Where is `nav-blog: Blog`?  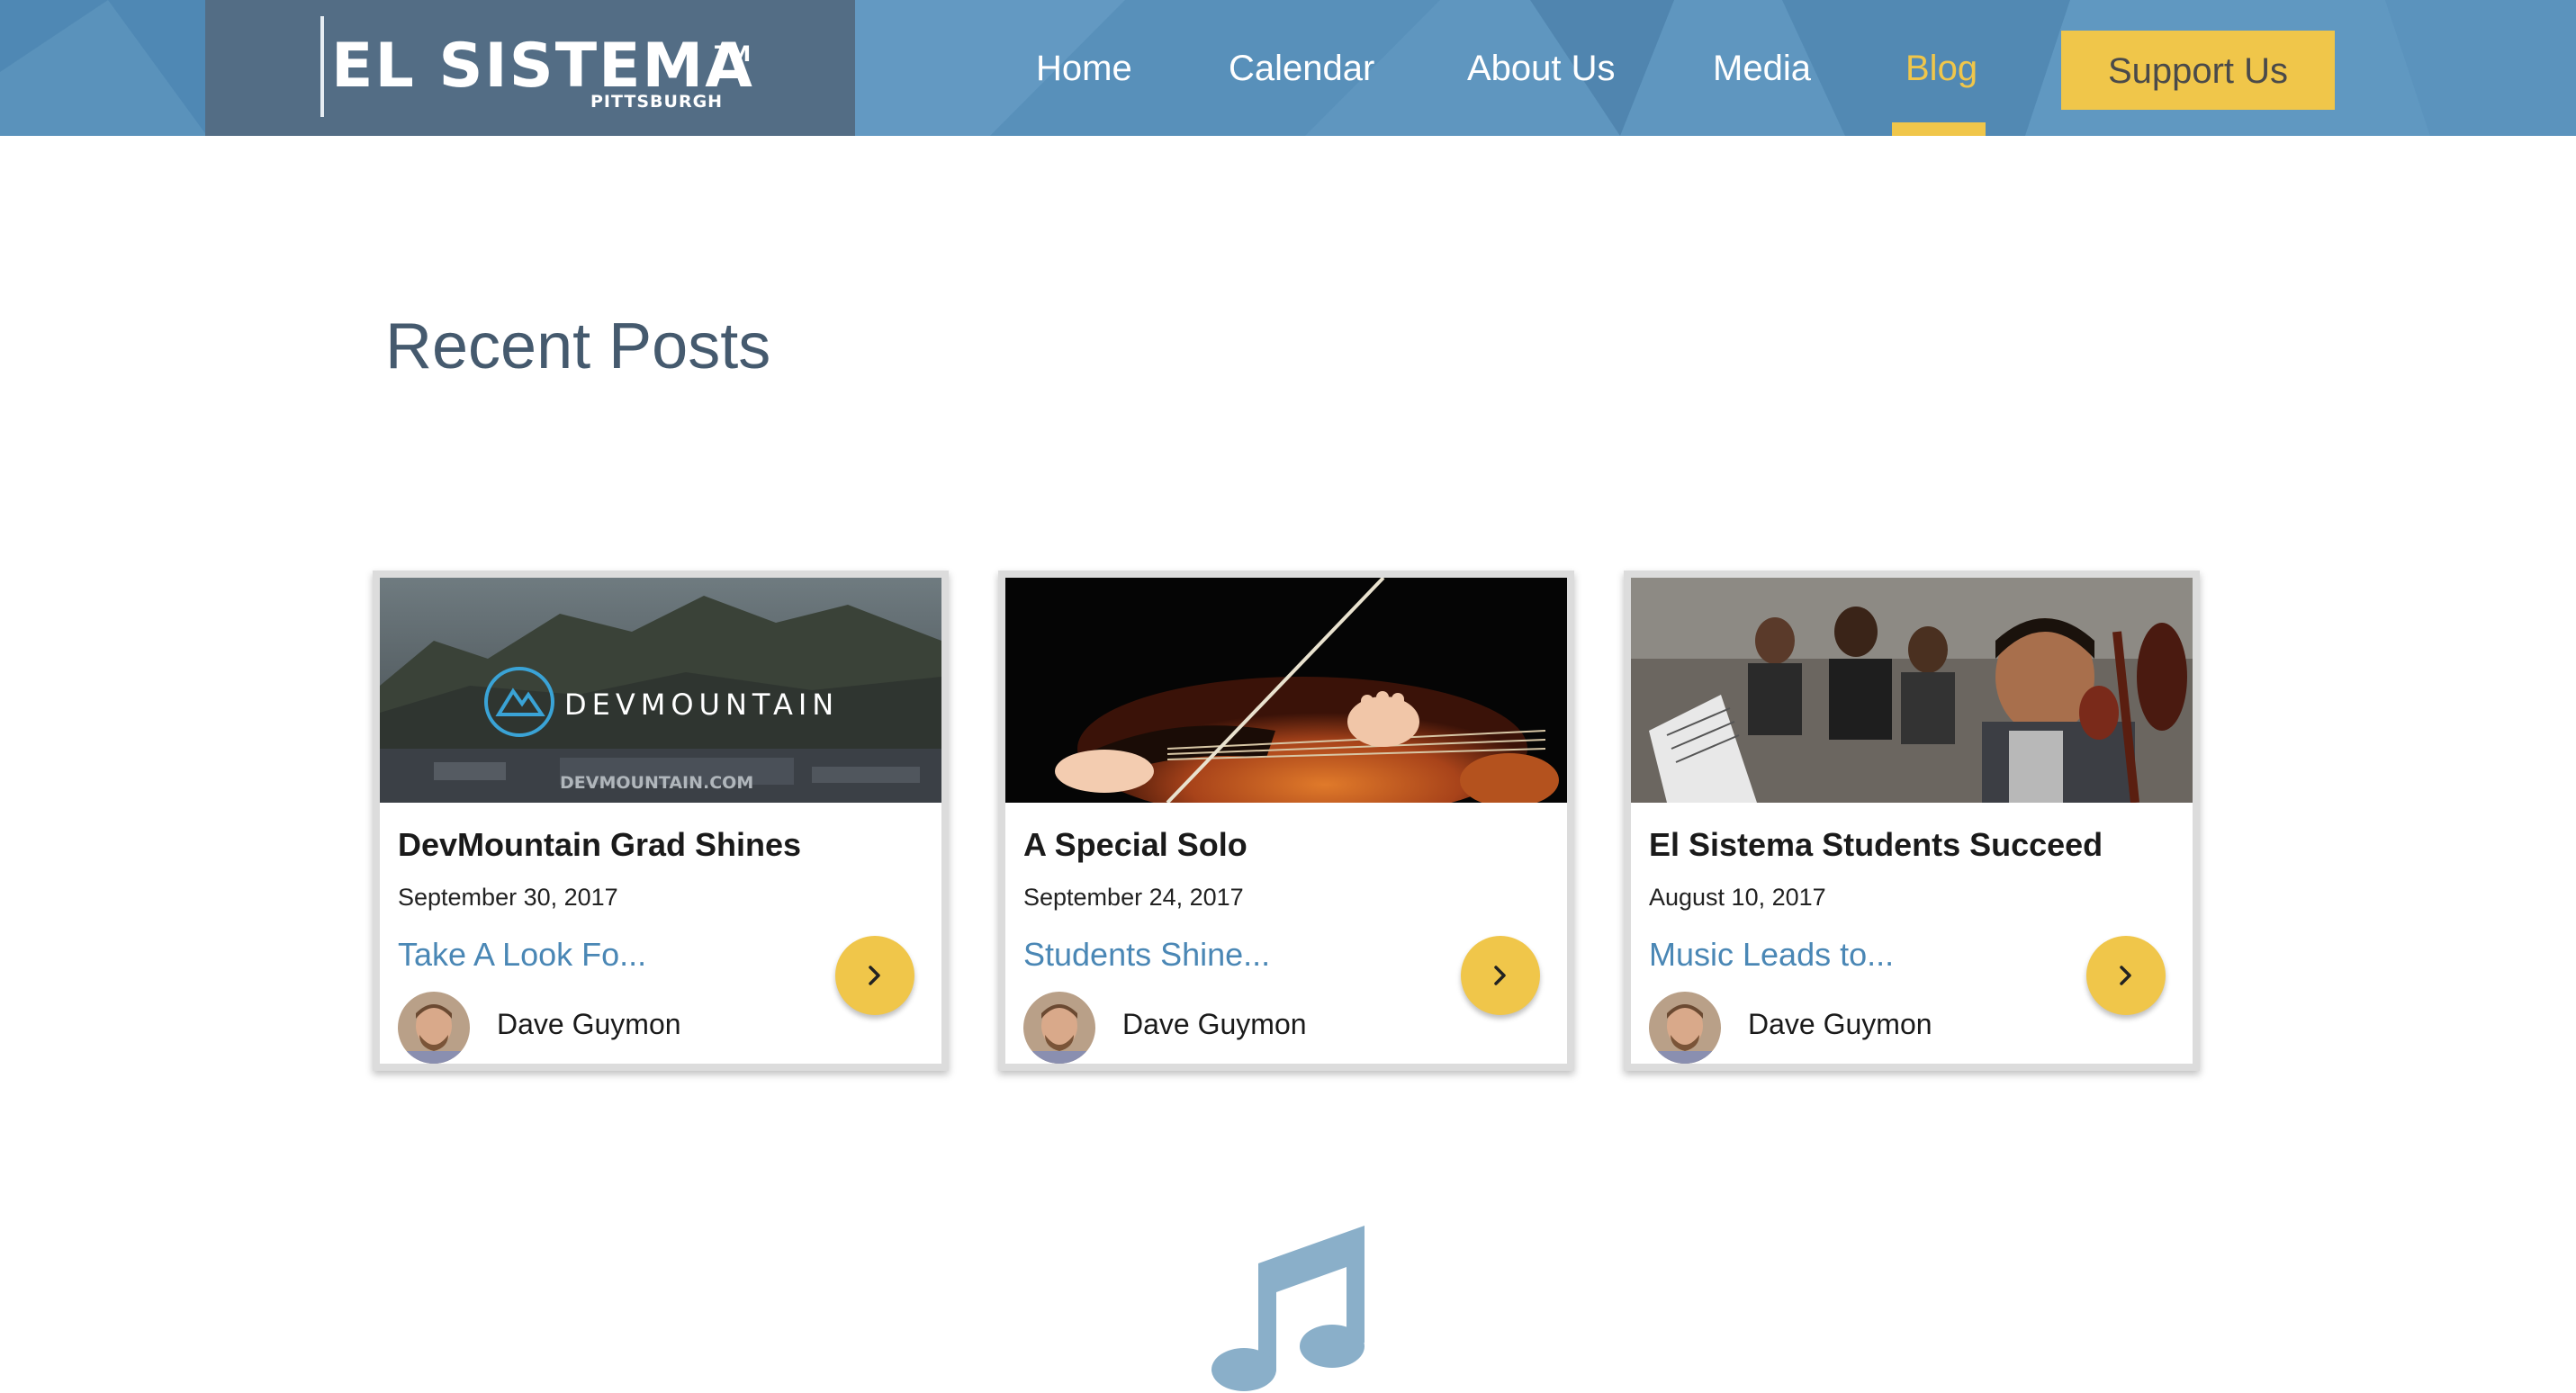
nav-blog: Blog is located at coordinates (1941, 68).